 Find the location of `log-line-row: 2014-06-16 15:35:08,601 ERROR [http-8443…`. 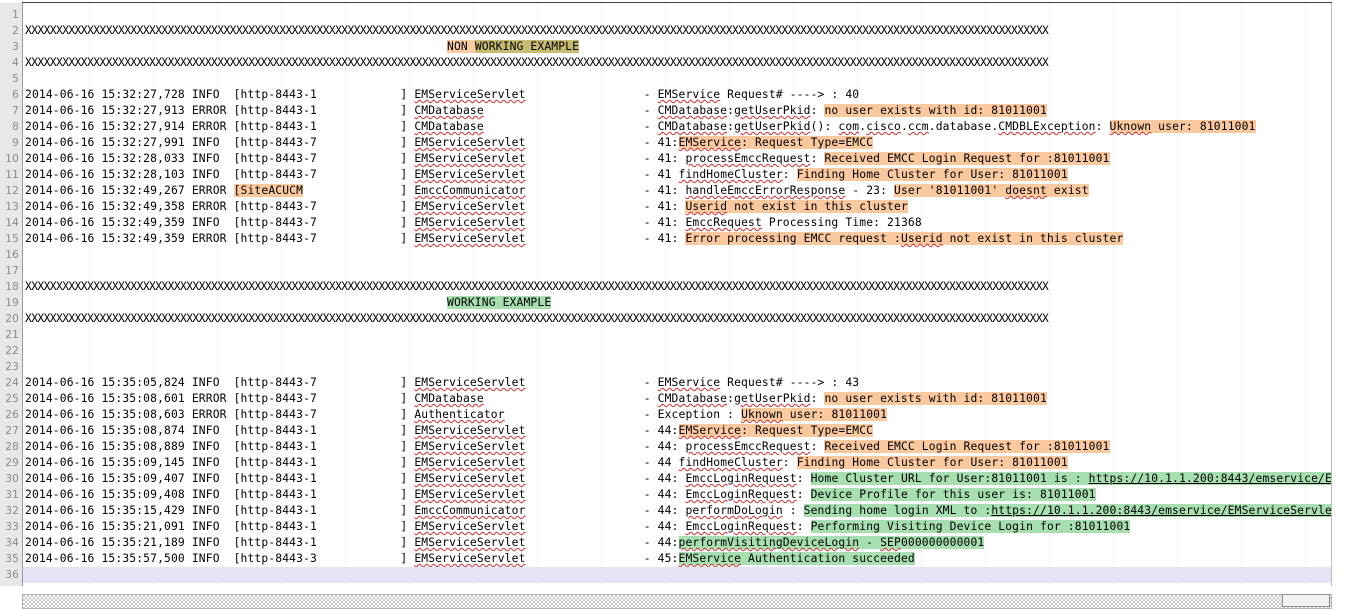

log-line-row: 2014-06-16 15:35:08,601 ERROR [http-8443… is located at coordinates (677, 399).